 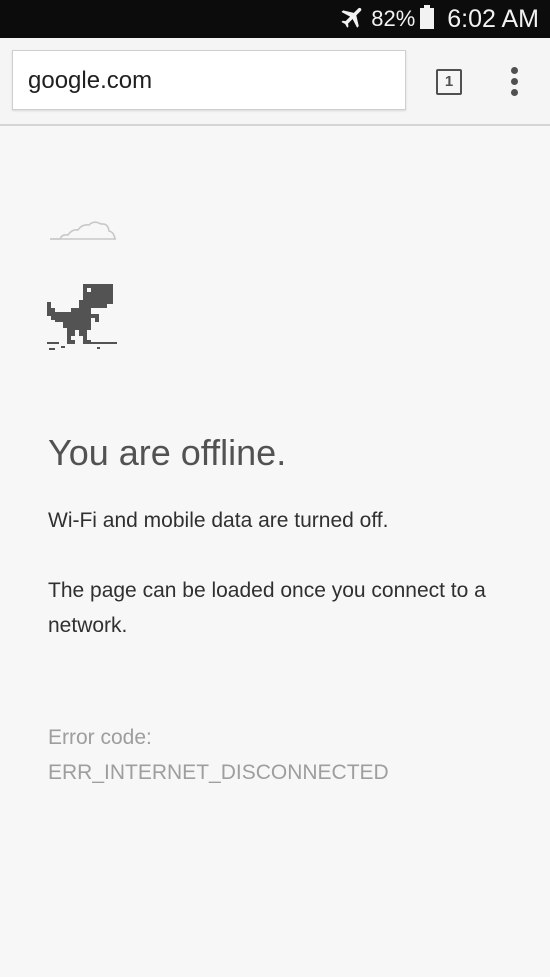 I want to click on status-bar: 82% 6:02 AM, so click(x=275, y=19).